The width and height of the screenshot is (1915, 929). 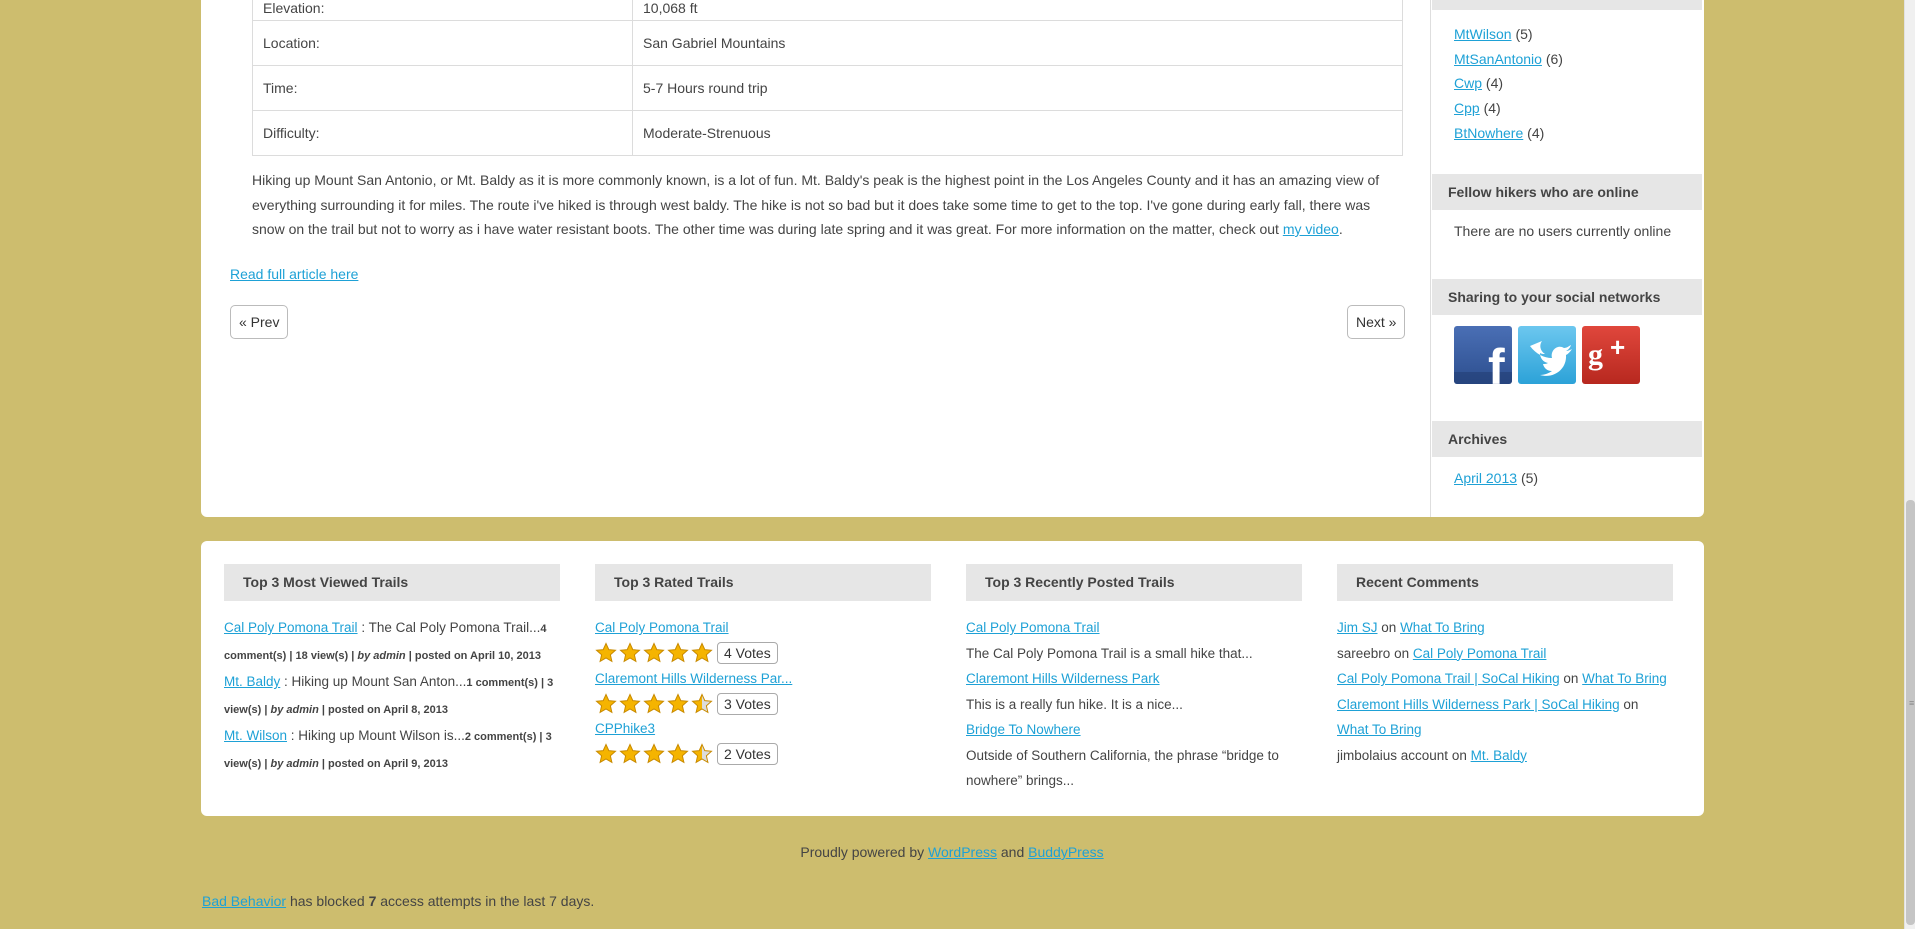 I want to click on category-link-mtwilson: MtWilson, so click(x=1483, y=34).